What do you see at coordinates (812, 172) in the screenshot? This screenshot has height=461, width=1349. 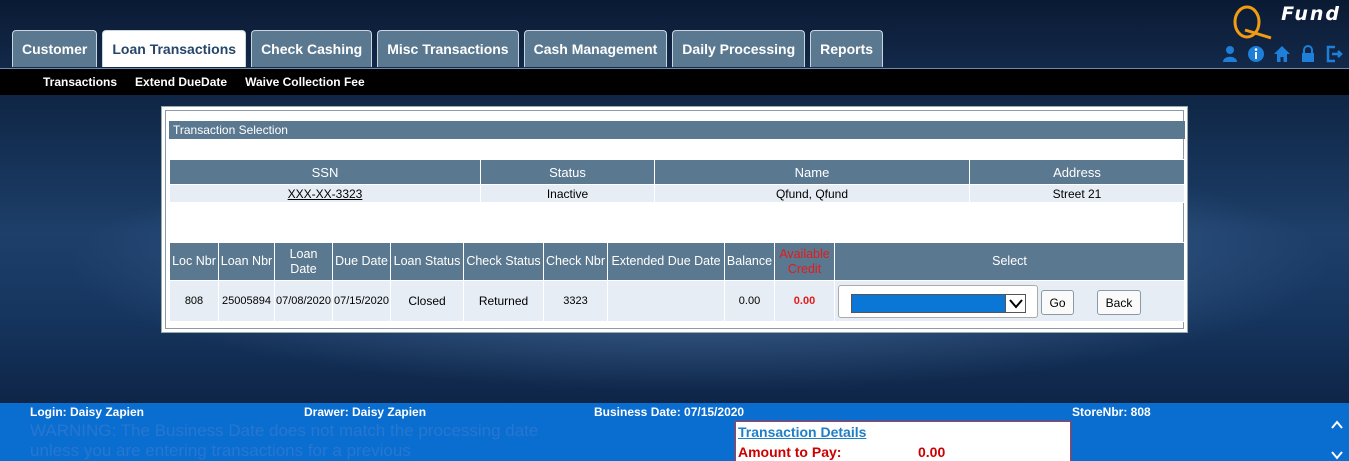 I see `header-name: Name` at bounding box center [812, 172].